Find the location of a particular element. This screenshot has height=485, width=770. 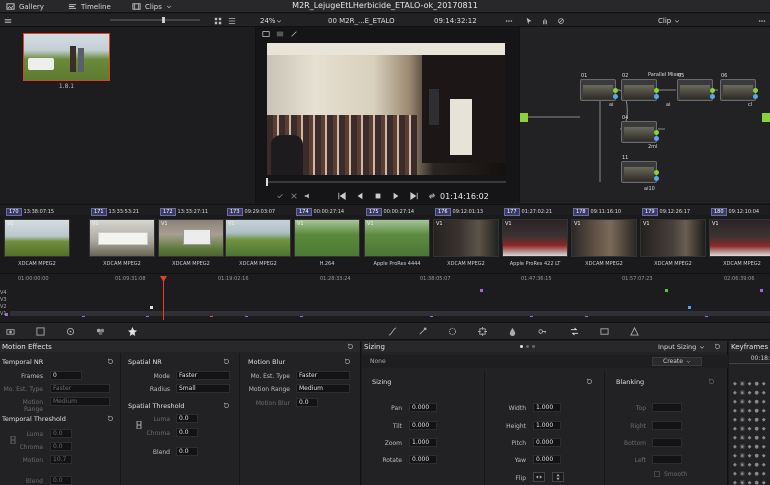

create-button: Create is located at coordinates (677, 361).